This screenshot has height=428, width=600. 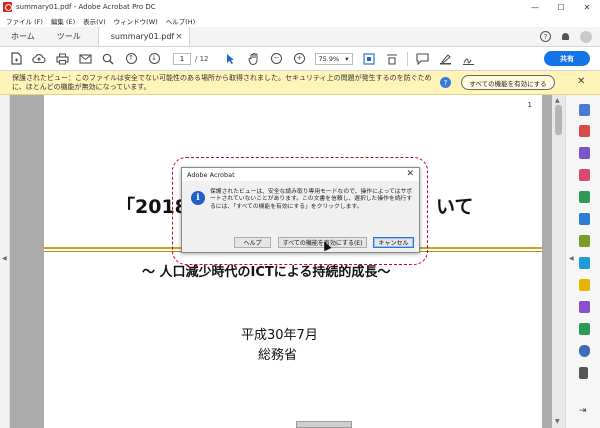 What do you see at coordinates (23, 36) in the screenshot?
I see `tab-home: ホーム` at bounding box center [23, 36].